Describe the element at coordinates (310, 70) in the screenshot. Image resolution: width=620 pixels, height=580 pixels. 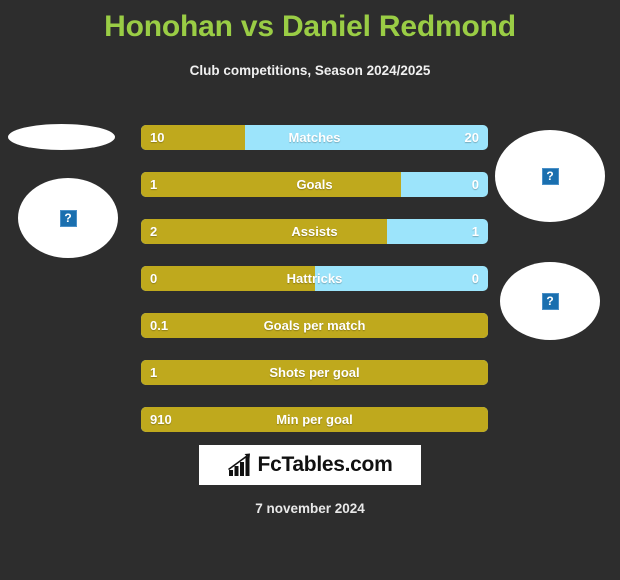
I see `page-subtitle: Club competitions, Season 2024/2025` at that location.